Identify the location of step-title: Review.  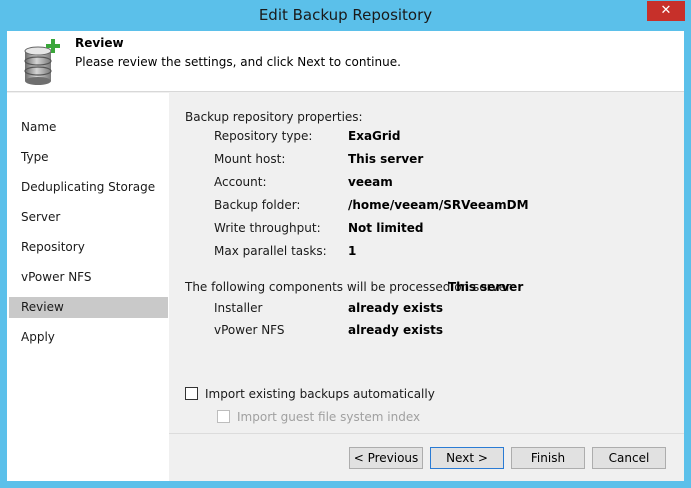
(99, 43).